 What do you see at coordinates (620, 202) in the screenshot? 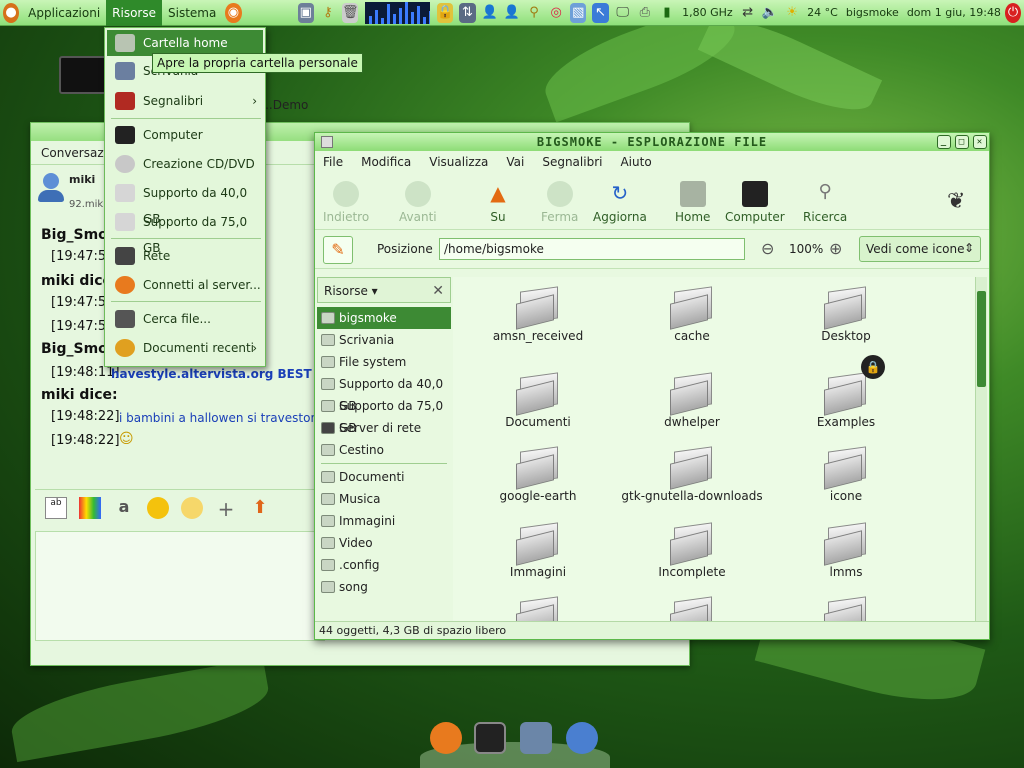
I see `reload-button: ↻ Aggiorna` at bounding box center [620, 202].